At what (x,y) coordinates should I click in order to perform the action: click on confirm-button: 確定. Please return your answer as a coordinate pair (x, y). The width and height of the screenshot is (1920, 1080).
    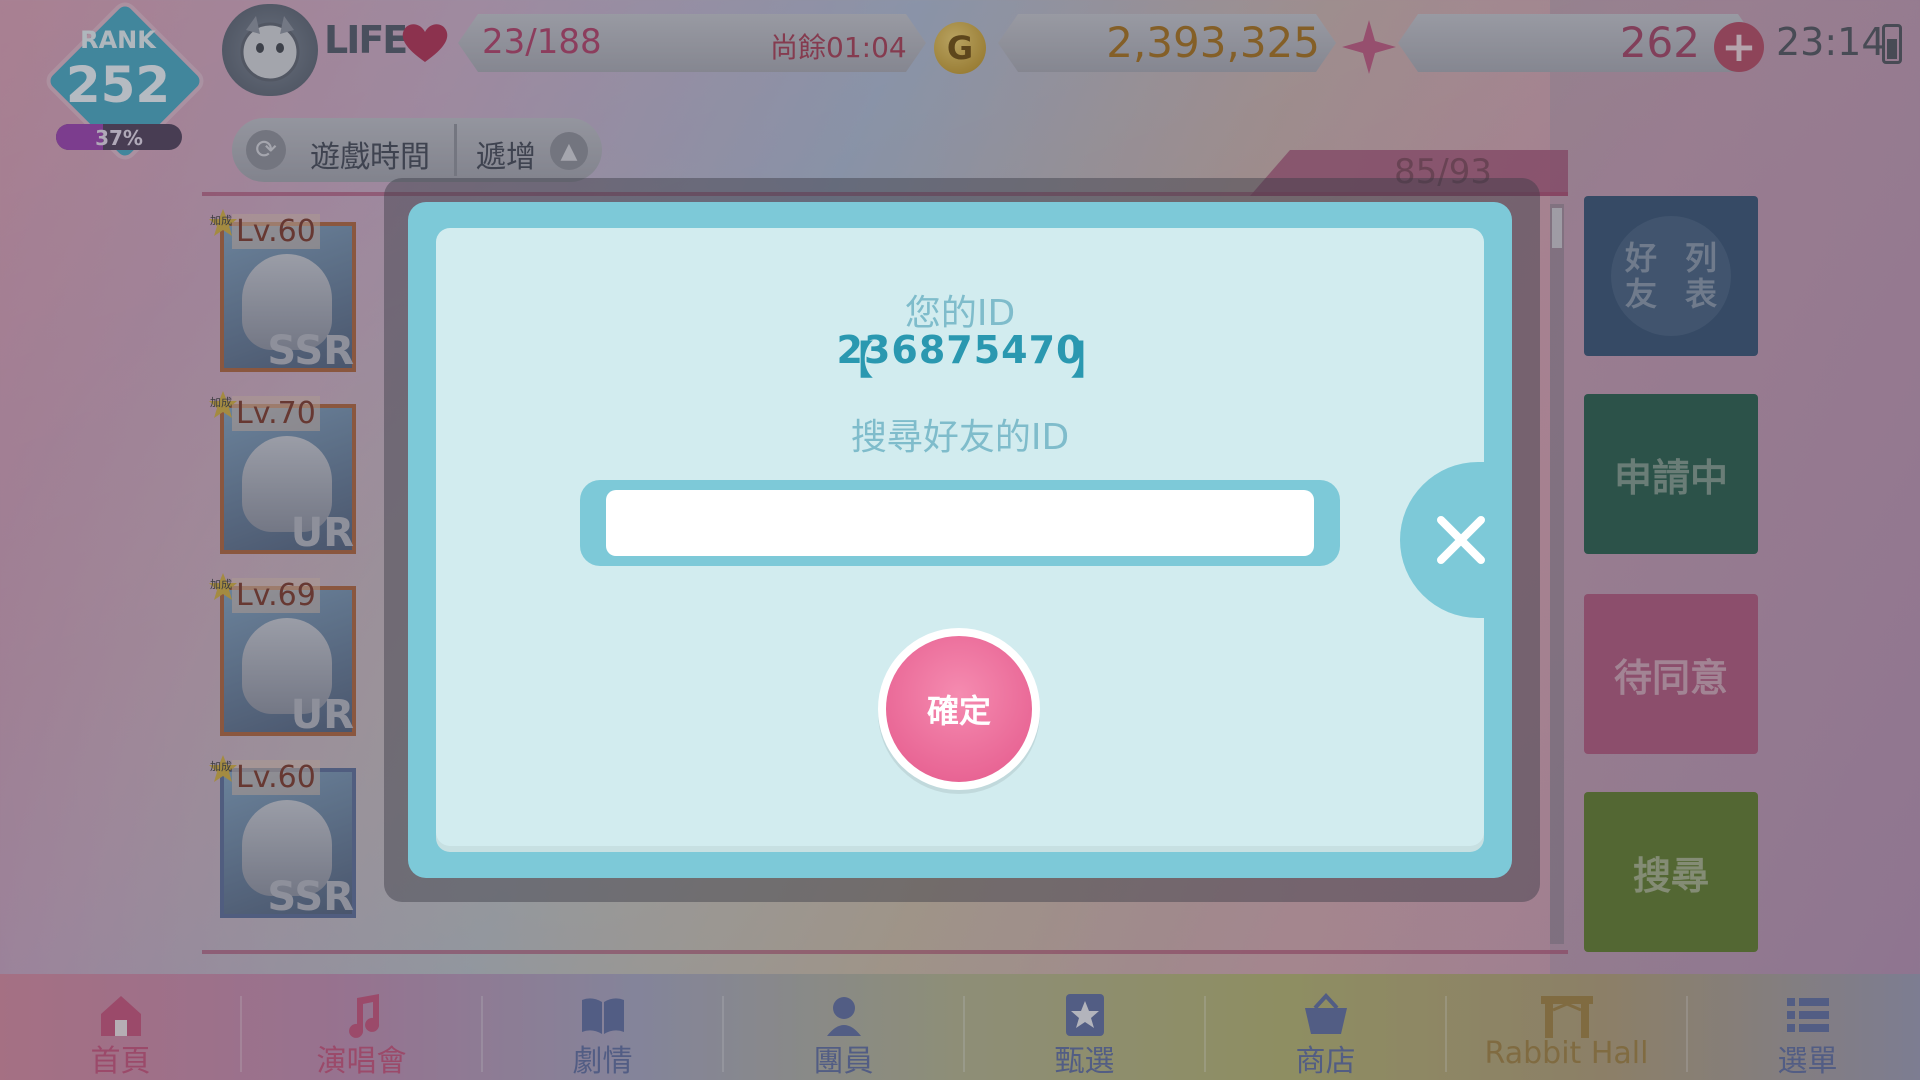
    Looking at the image, I should click on (959, 709).